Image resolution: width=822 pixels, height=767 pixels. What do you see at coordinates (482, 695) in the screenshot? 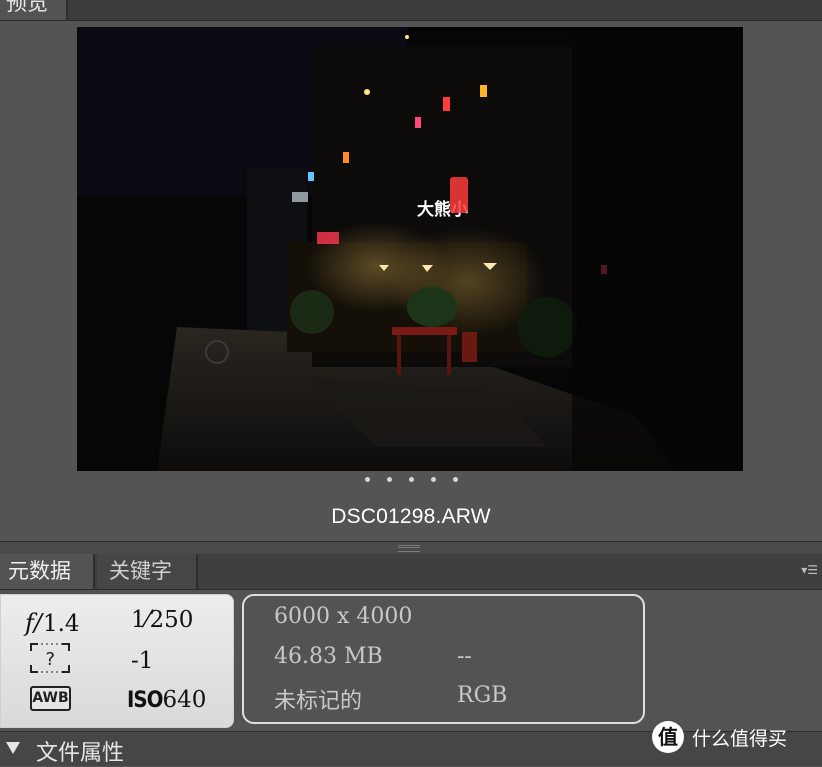
I see `color-mode: RGB` at bounding box center [482, 695].